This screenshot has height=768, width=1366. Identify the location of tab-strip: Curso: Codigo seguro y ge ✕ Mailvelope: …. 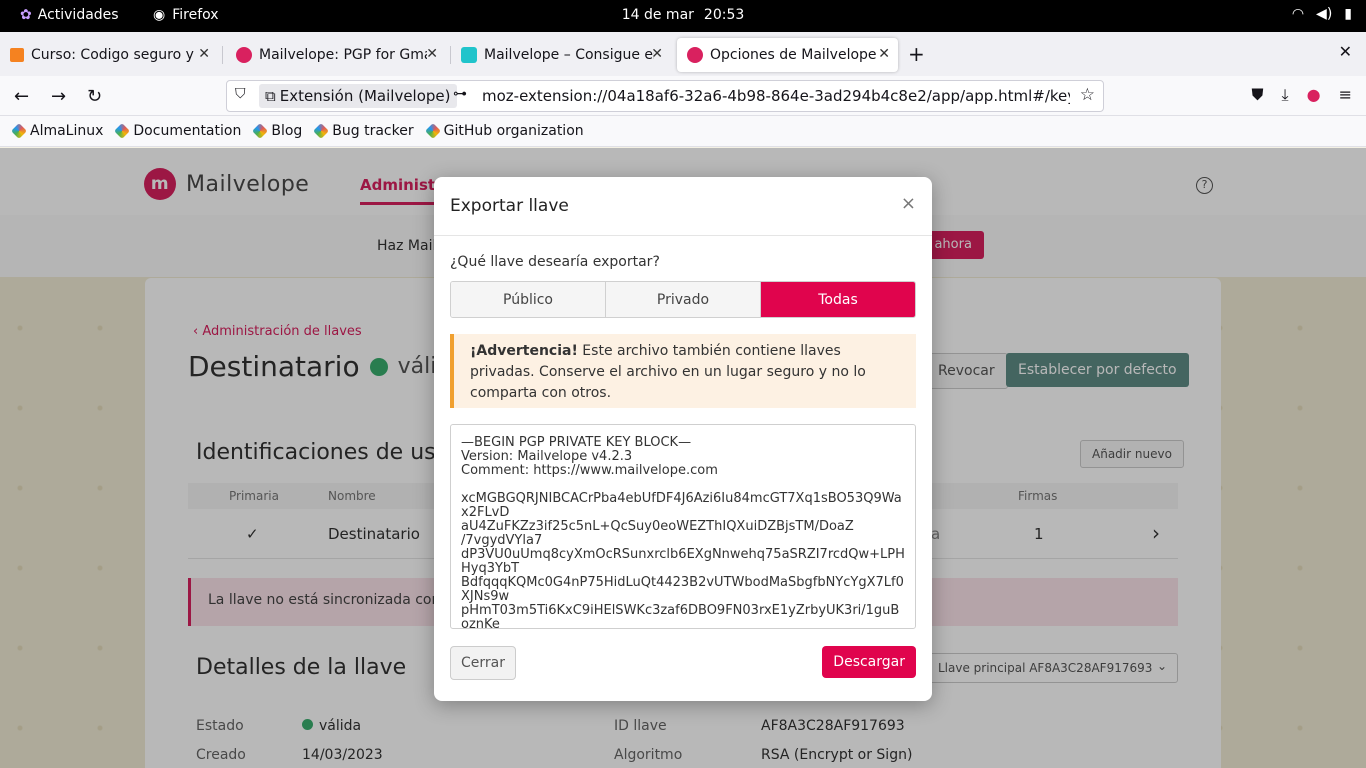
(683, 54).